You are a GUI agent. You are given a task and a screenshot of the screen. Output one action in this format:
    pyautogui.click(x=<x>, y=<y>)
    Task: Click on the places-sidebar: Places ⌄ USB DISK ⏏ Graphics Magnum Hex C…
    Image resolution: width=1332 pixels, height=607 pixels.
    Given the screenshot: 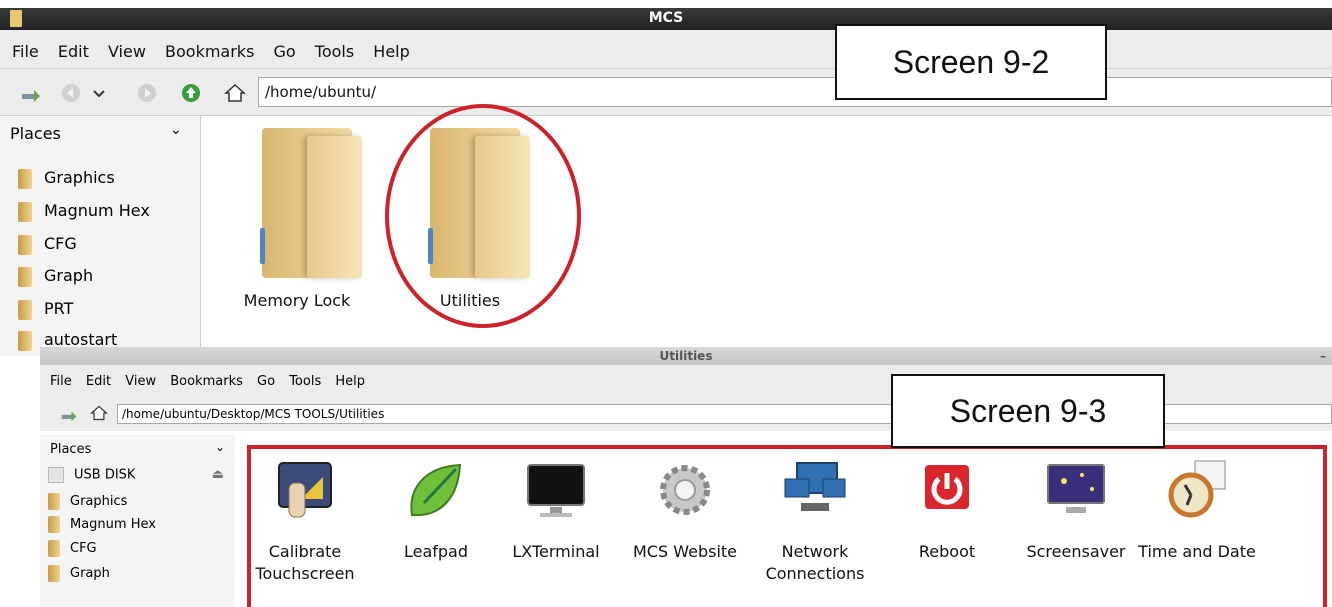 What is the action you would take?
    pyautogui.click(x=137, y=521)
    